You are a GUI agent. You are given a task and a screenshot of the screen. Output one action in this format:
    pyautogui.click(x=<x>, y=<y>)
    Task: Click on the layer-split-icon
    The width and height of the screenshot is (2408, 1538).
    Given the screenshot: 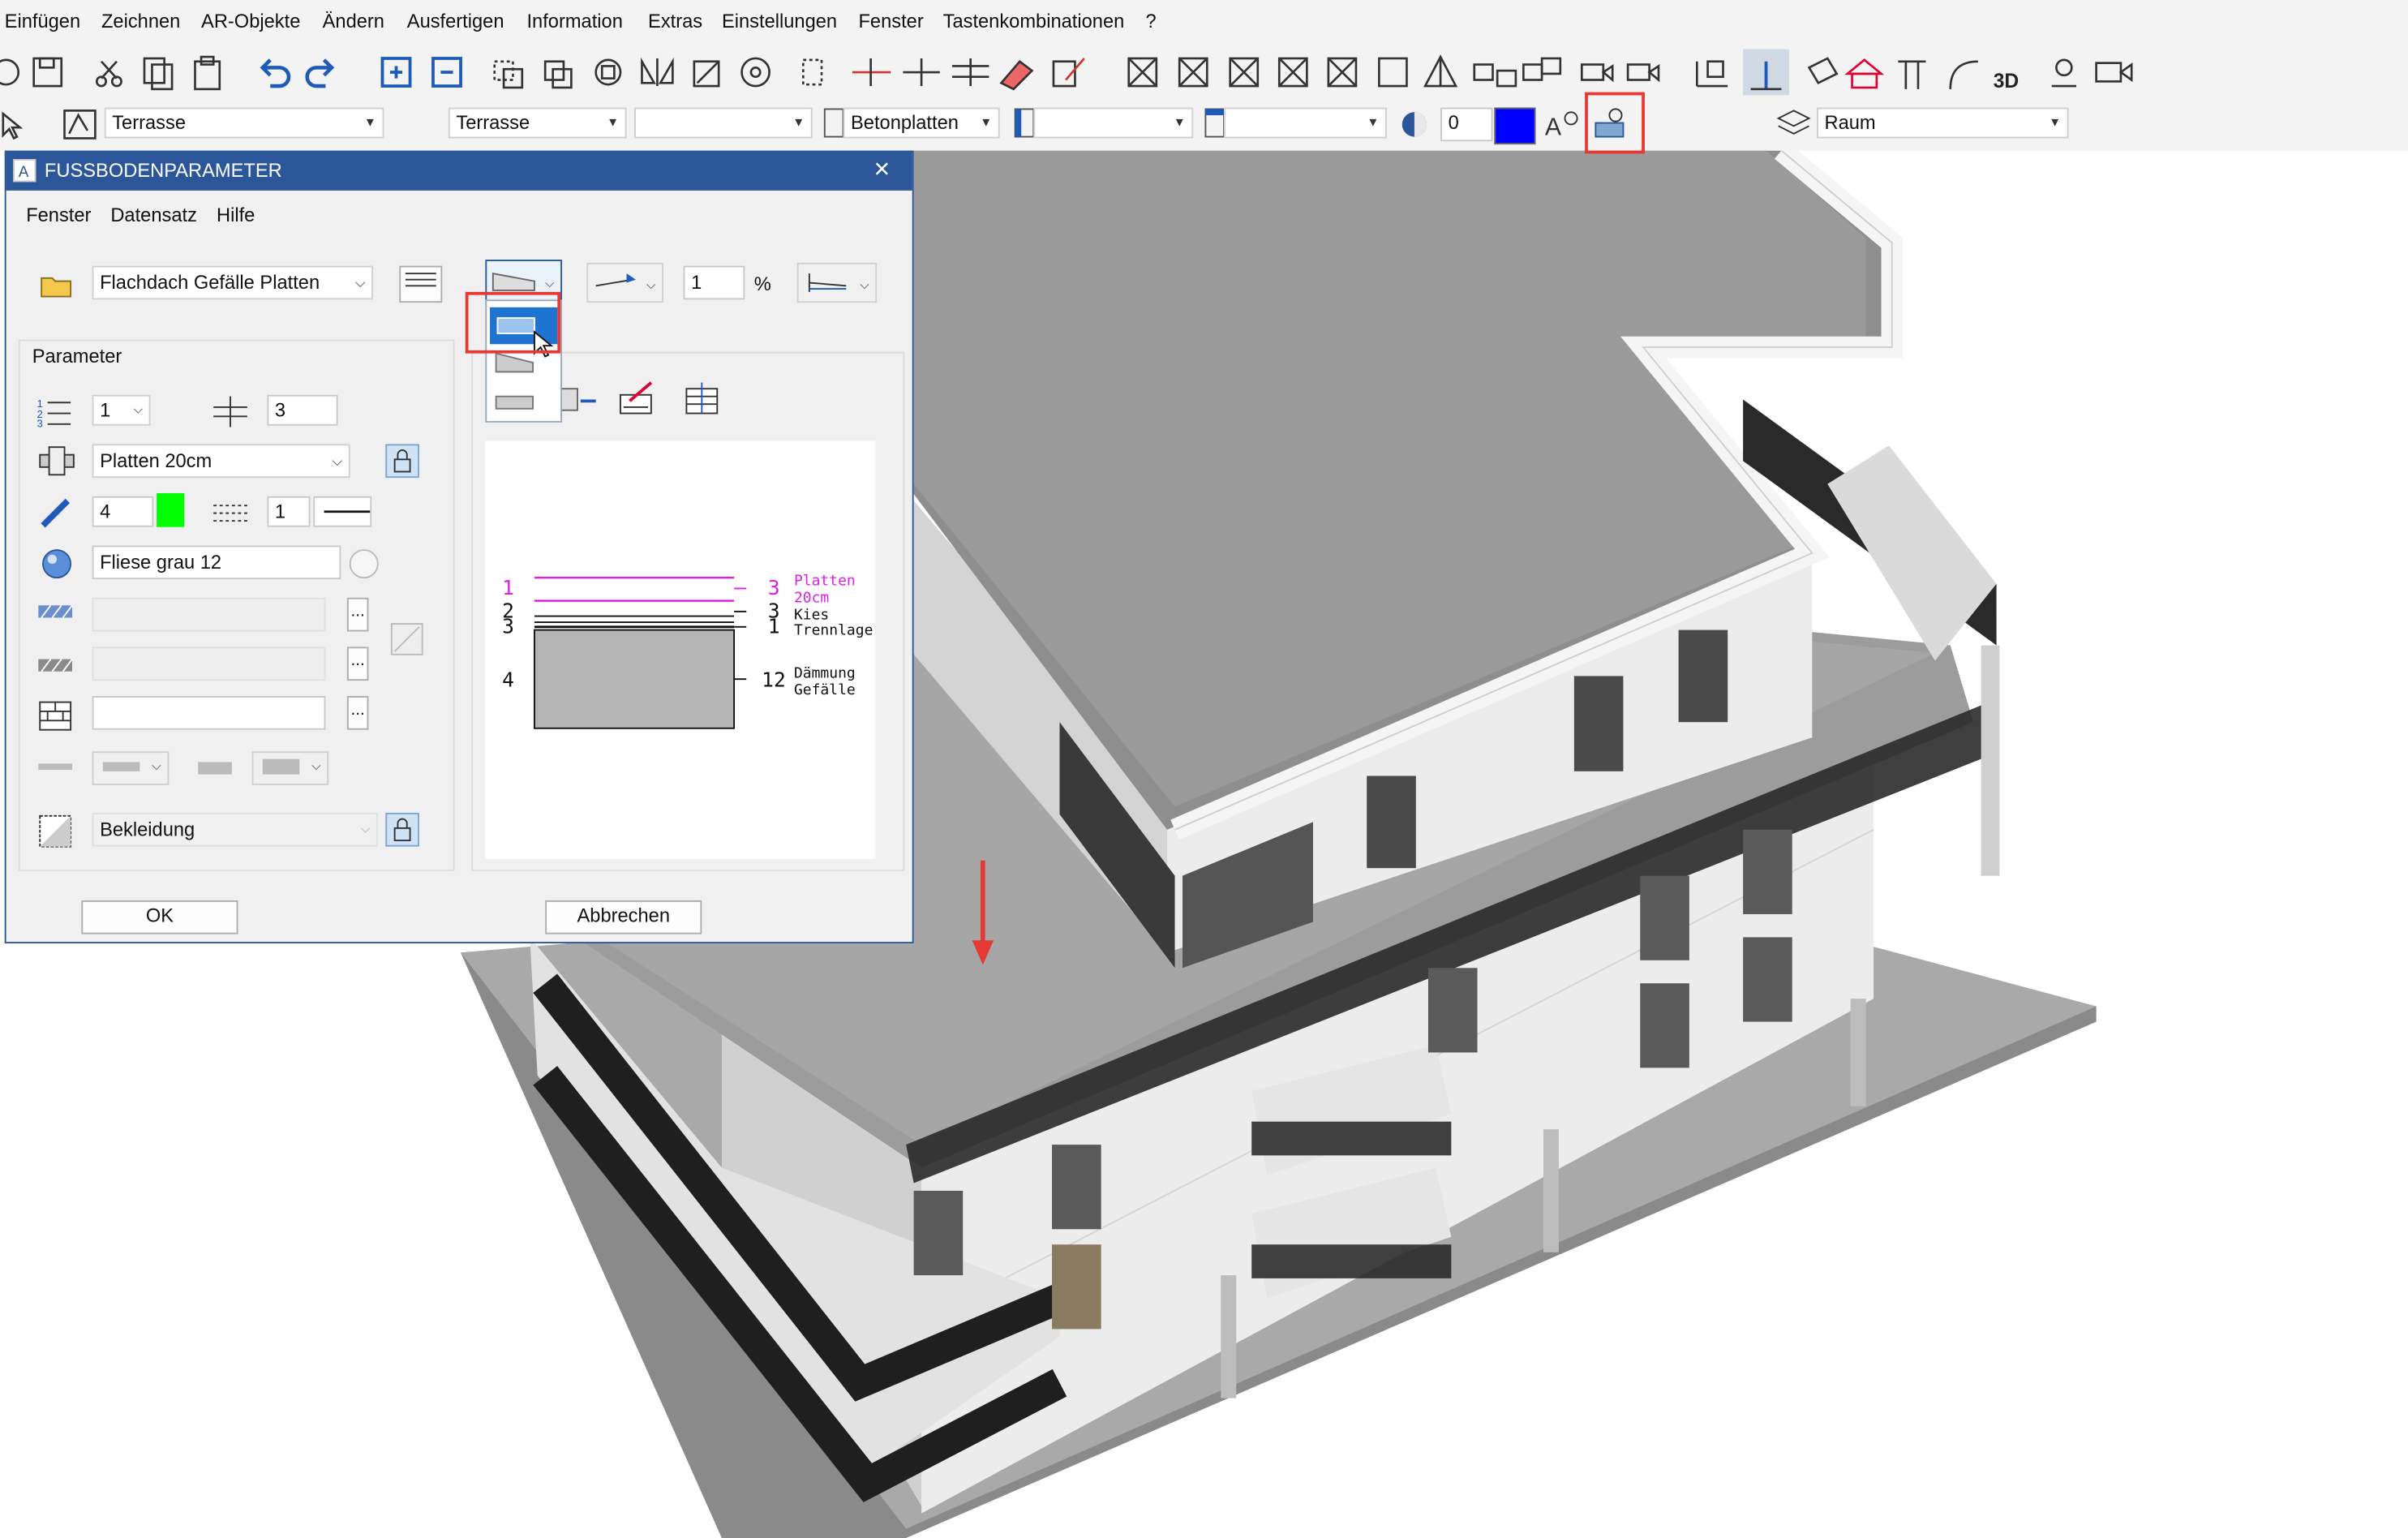 What is the action you would take?
    pyautogui.click(x=703, y=399)
    